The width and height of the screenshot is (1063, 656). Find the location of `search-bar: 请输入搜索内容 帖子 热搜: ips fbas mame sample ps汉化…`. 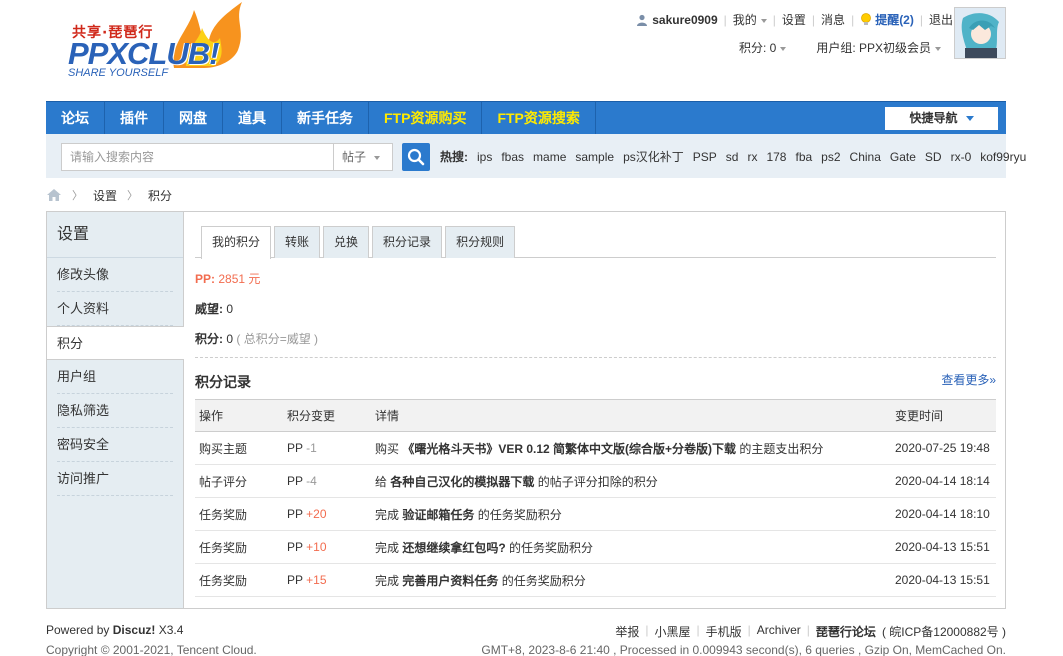

search-bar: 请输入搜索内容 帖子 热搜: ips fbas mame sample ps汉化… is located at coordinates (536, 156).